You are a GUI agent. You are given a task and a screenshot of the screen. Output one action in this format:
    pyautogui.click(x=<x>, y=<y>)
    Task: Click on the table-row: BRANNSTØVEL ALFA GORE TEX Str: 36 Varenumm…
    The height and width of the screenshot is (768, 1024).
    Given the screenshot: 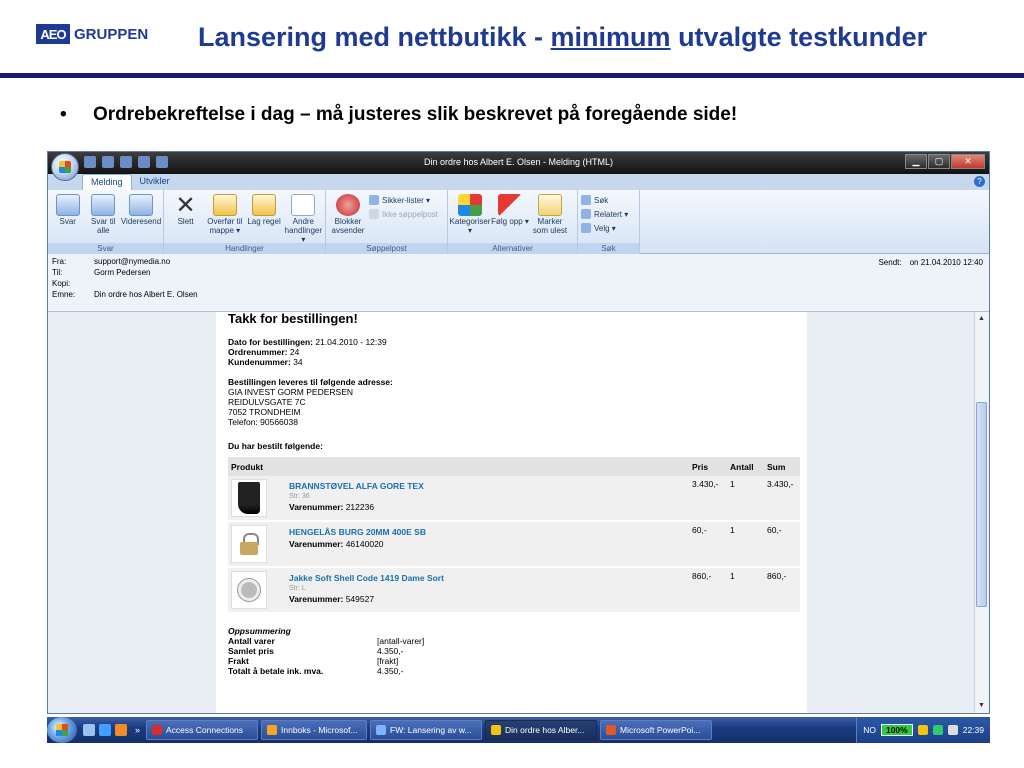 What is the action you would take?
    pyautogui.click(x=514, y=499)
    